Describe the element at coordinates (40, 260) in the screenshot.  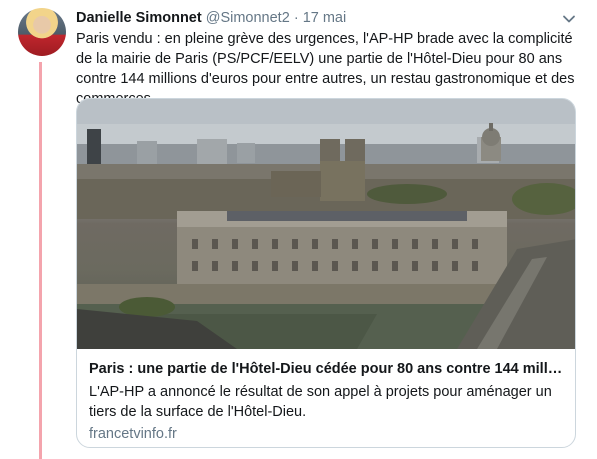
I see `thread-line` at that location.